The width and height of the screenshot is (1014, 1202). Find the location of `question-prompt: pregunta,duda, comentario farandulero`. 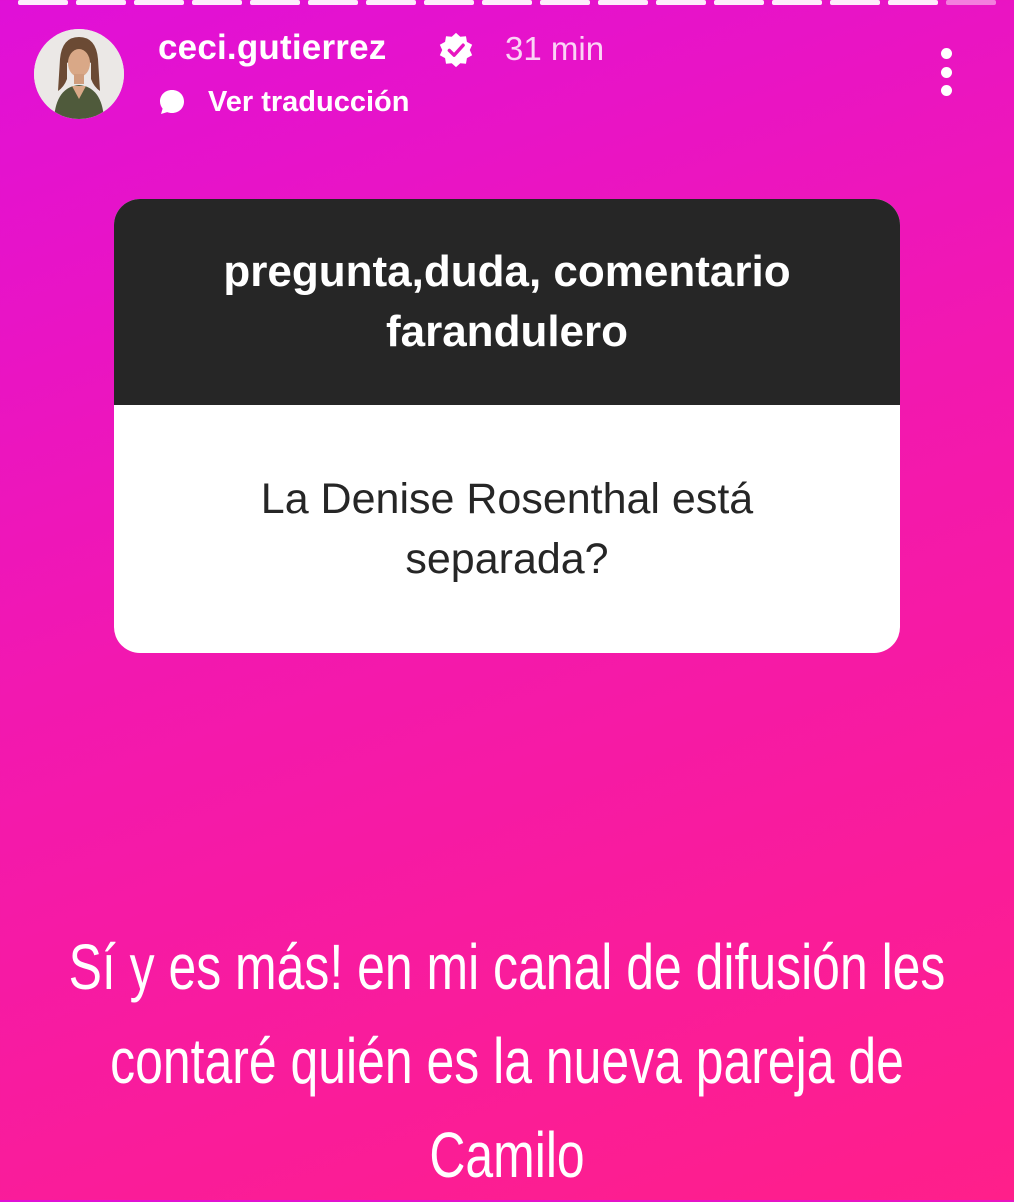

question-prompt: pregunta,duda, comentario farandulero is located at coordinates (507, 301).